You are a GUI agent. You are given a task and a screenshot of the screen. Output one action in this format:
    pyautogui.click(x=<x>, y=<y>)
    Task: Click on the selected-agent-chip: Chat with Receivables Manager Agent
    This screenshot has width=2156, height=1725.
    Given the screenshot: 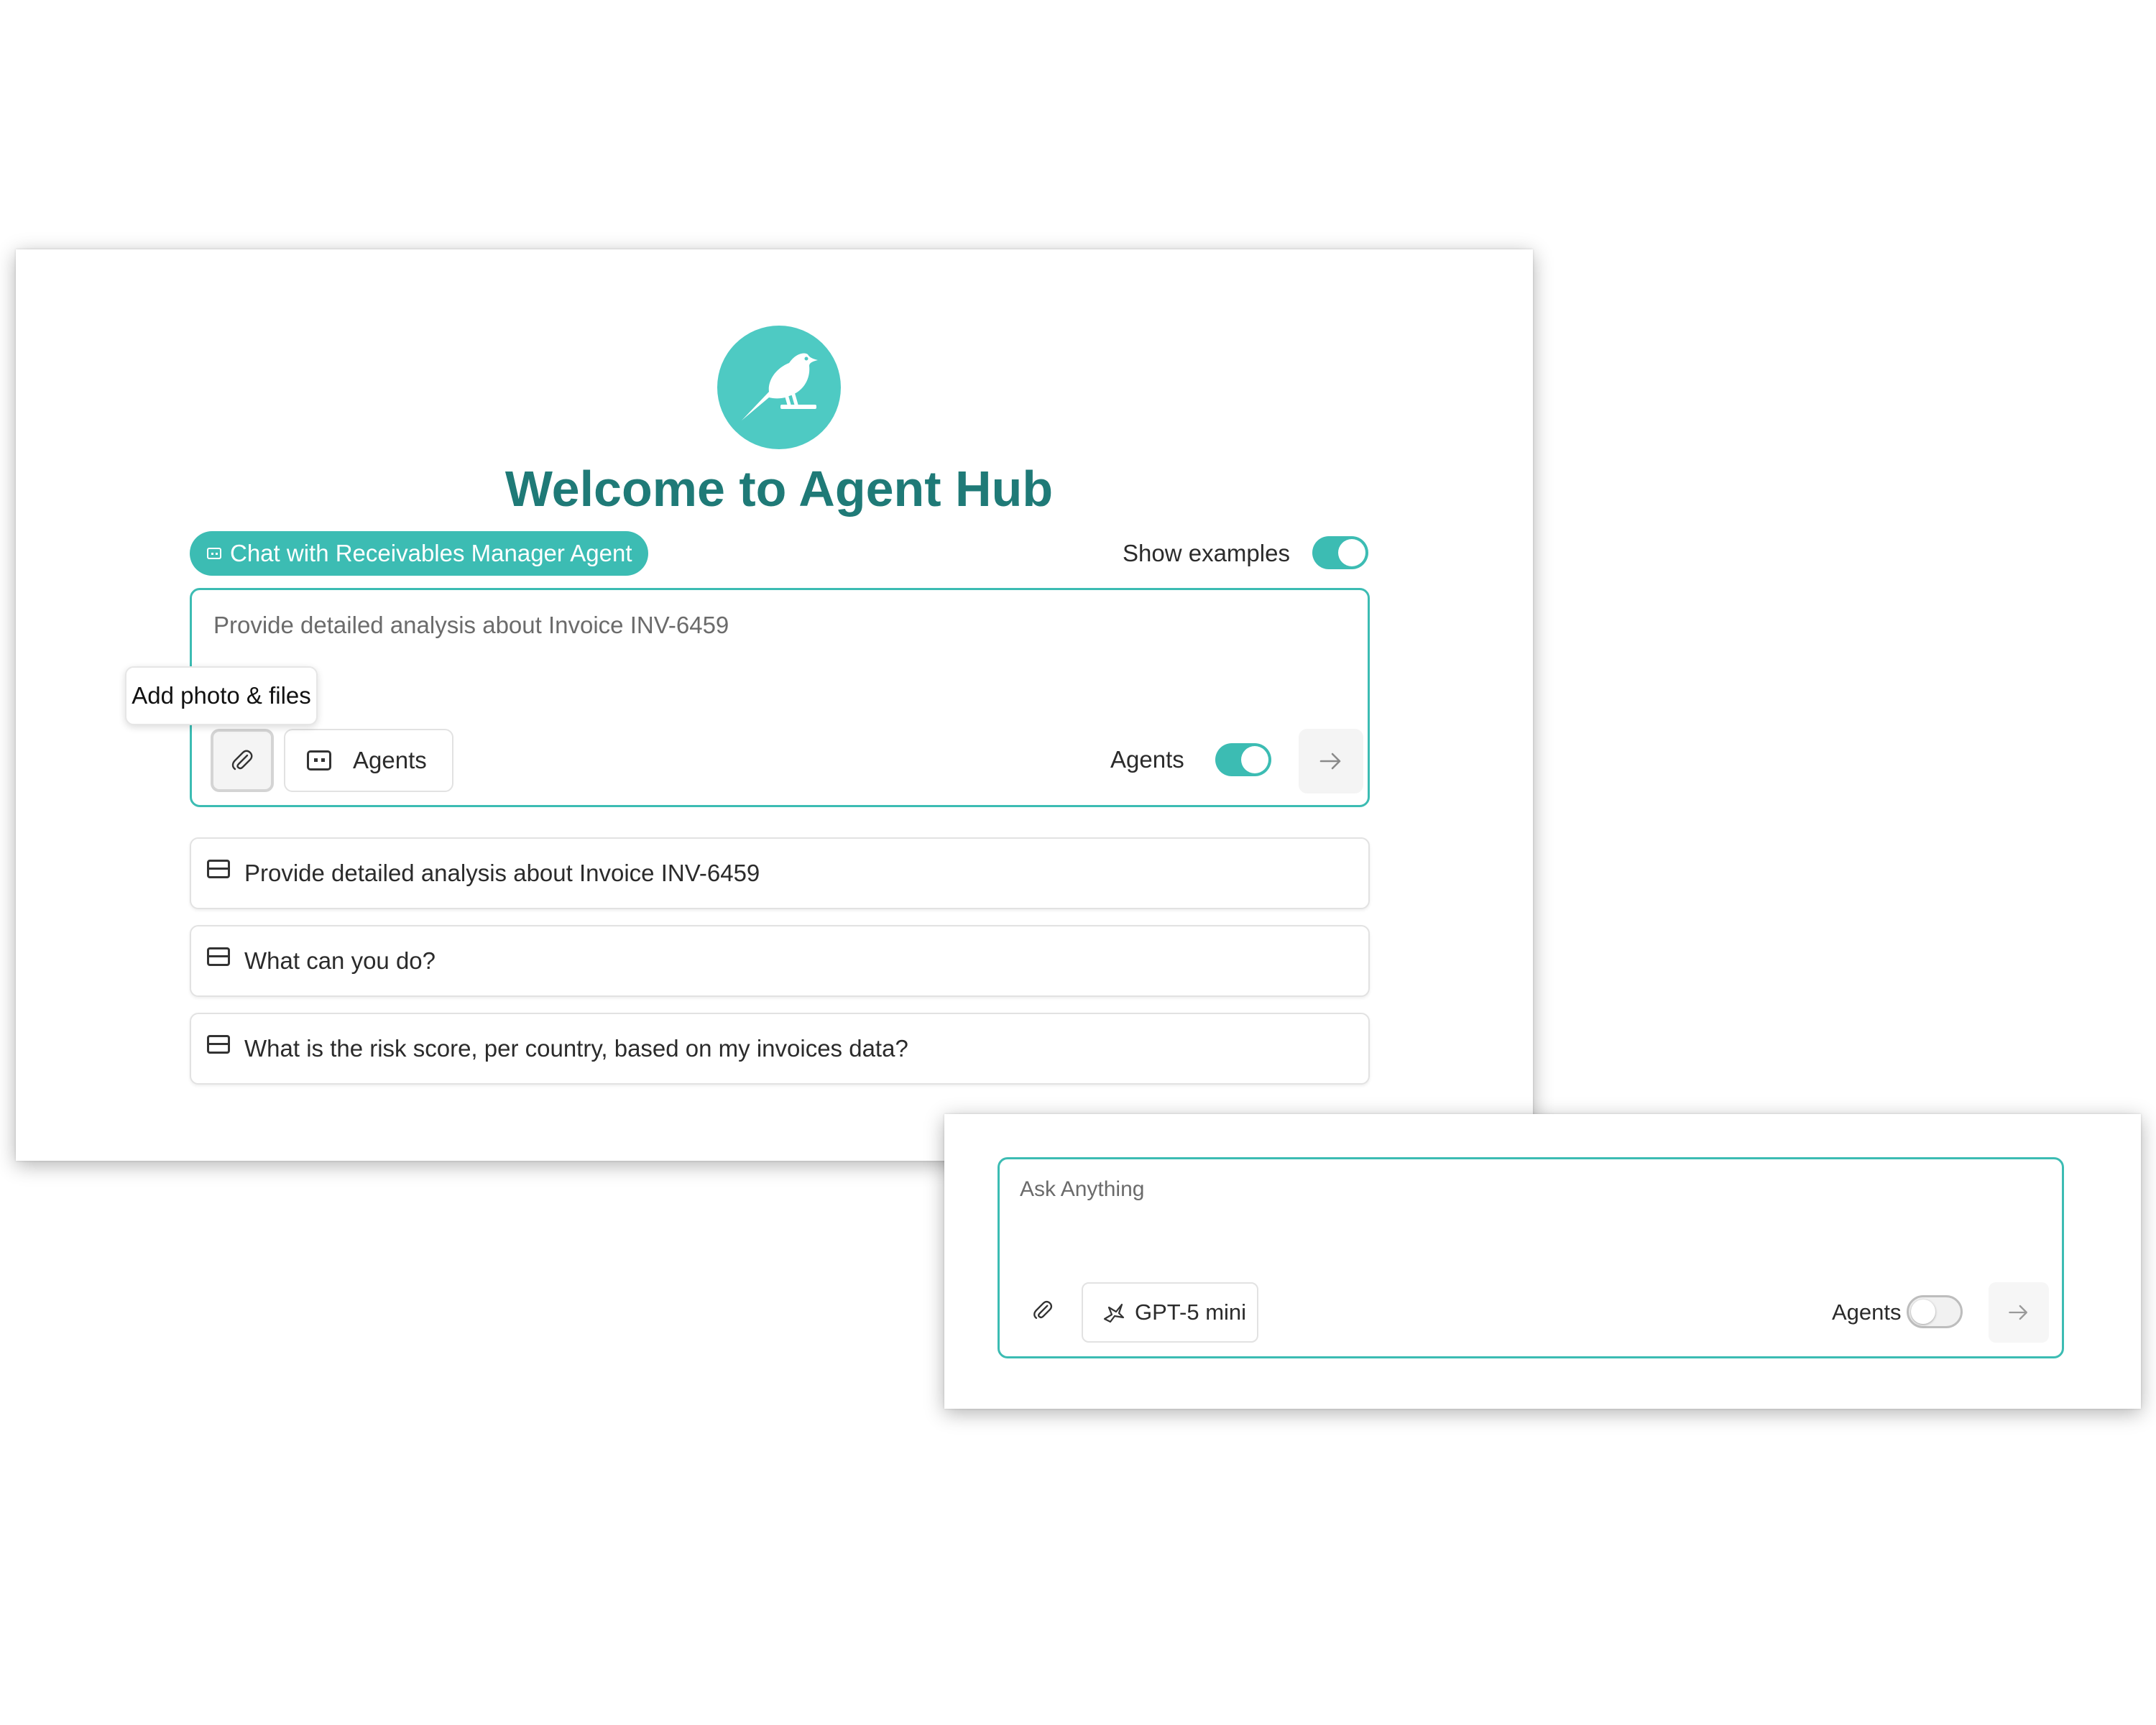 What is the action you would take?
    pyautogui.click(x=419, y=553)
    